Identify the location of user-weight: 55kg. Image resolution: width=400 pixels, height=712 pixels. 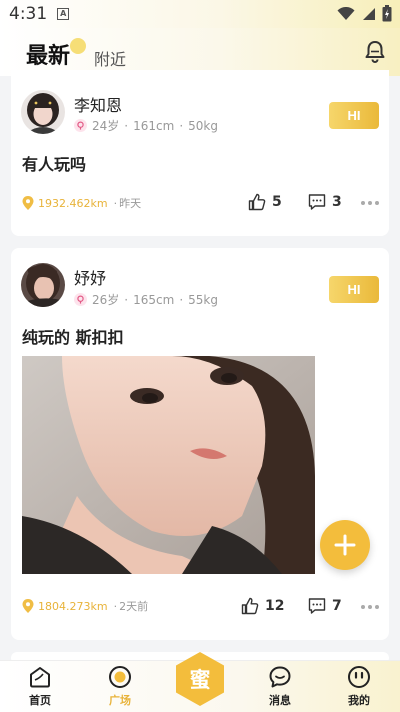
(203, 299).